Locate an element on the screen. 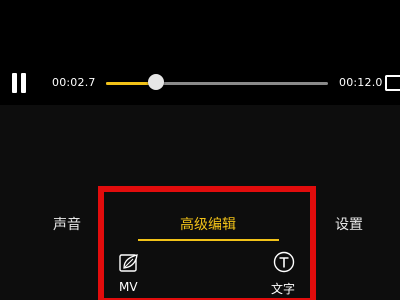 Image resolution: width=400 pixels, height=300 pixels. total-time: 00:12.0 is located at coordinates (361, 82).